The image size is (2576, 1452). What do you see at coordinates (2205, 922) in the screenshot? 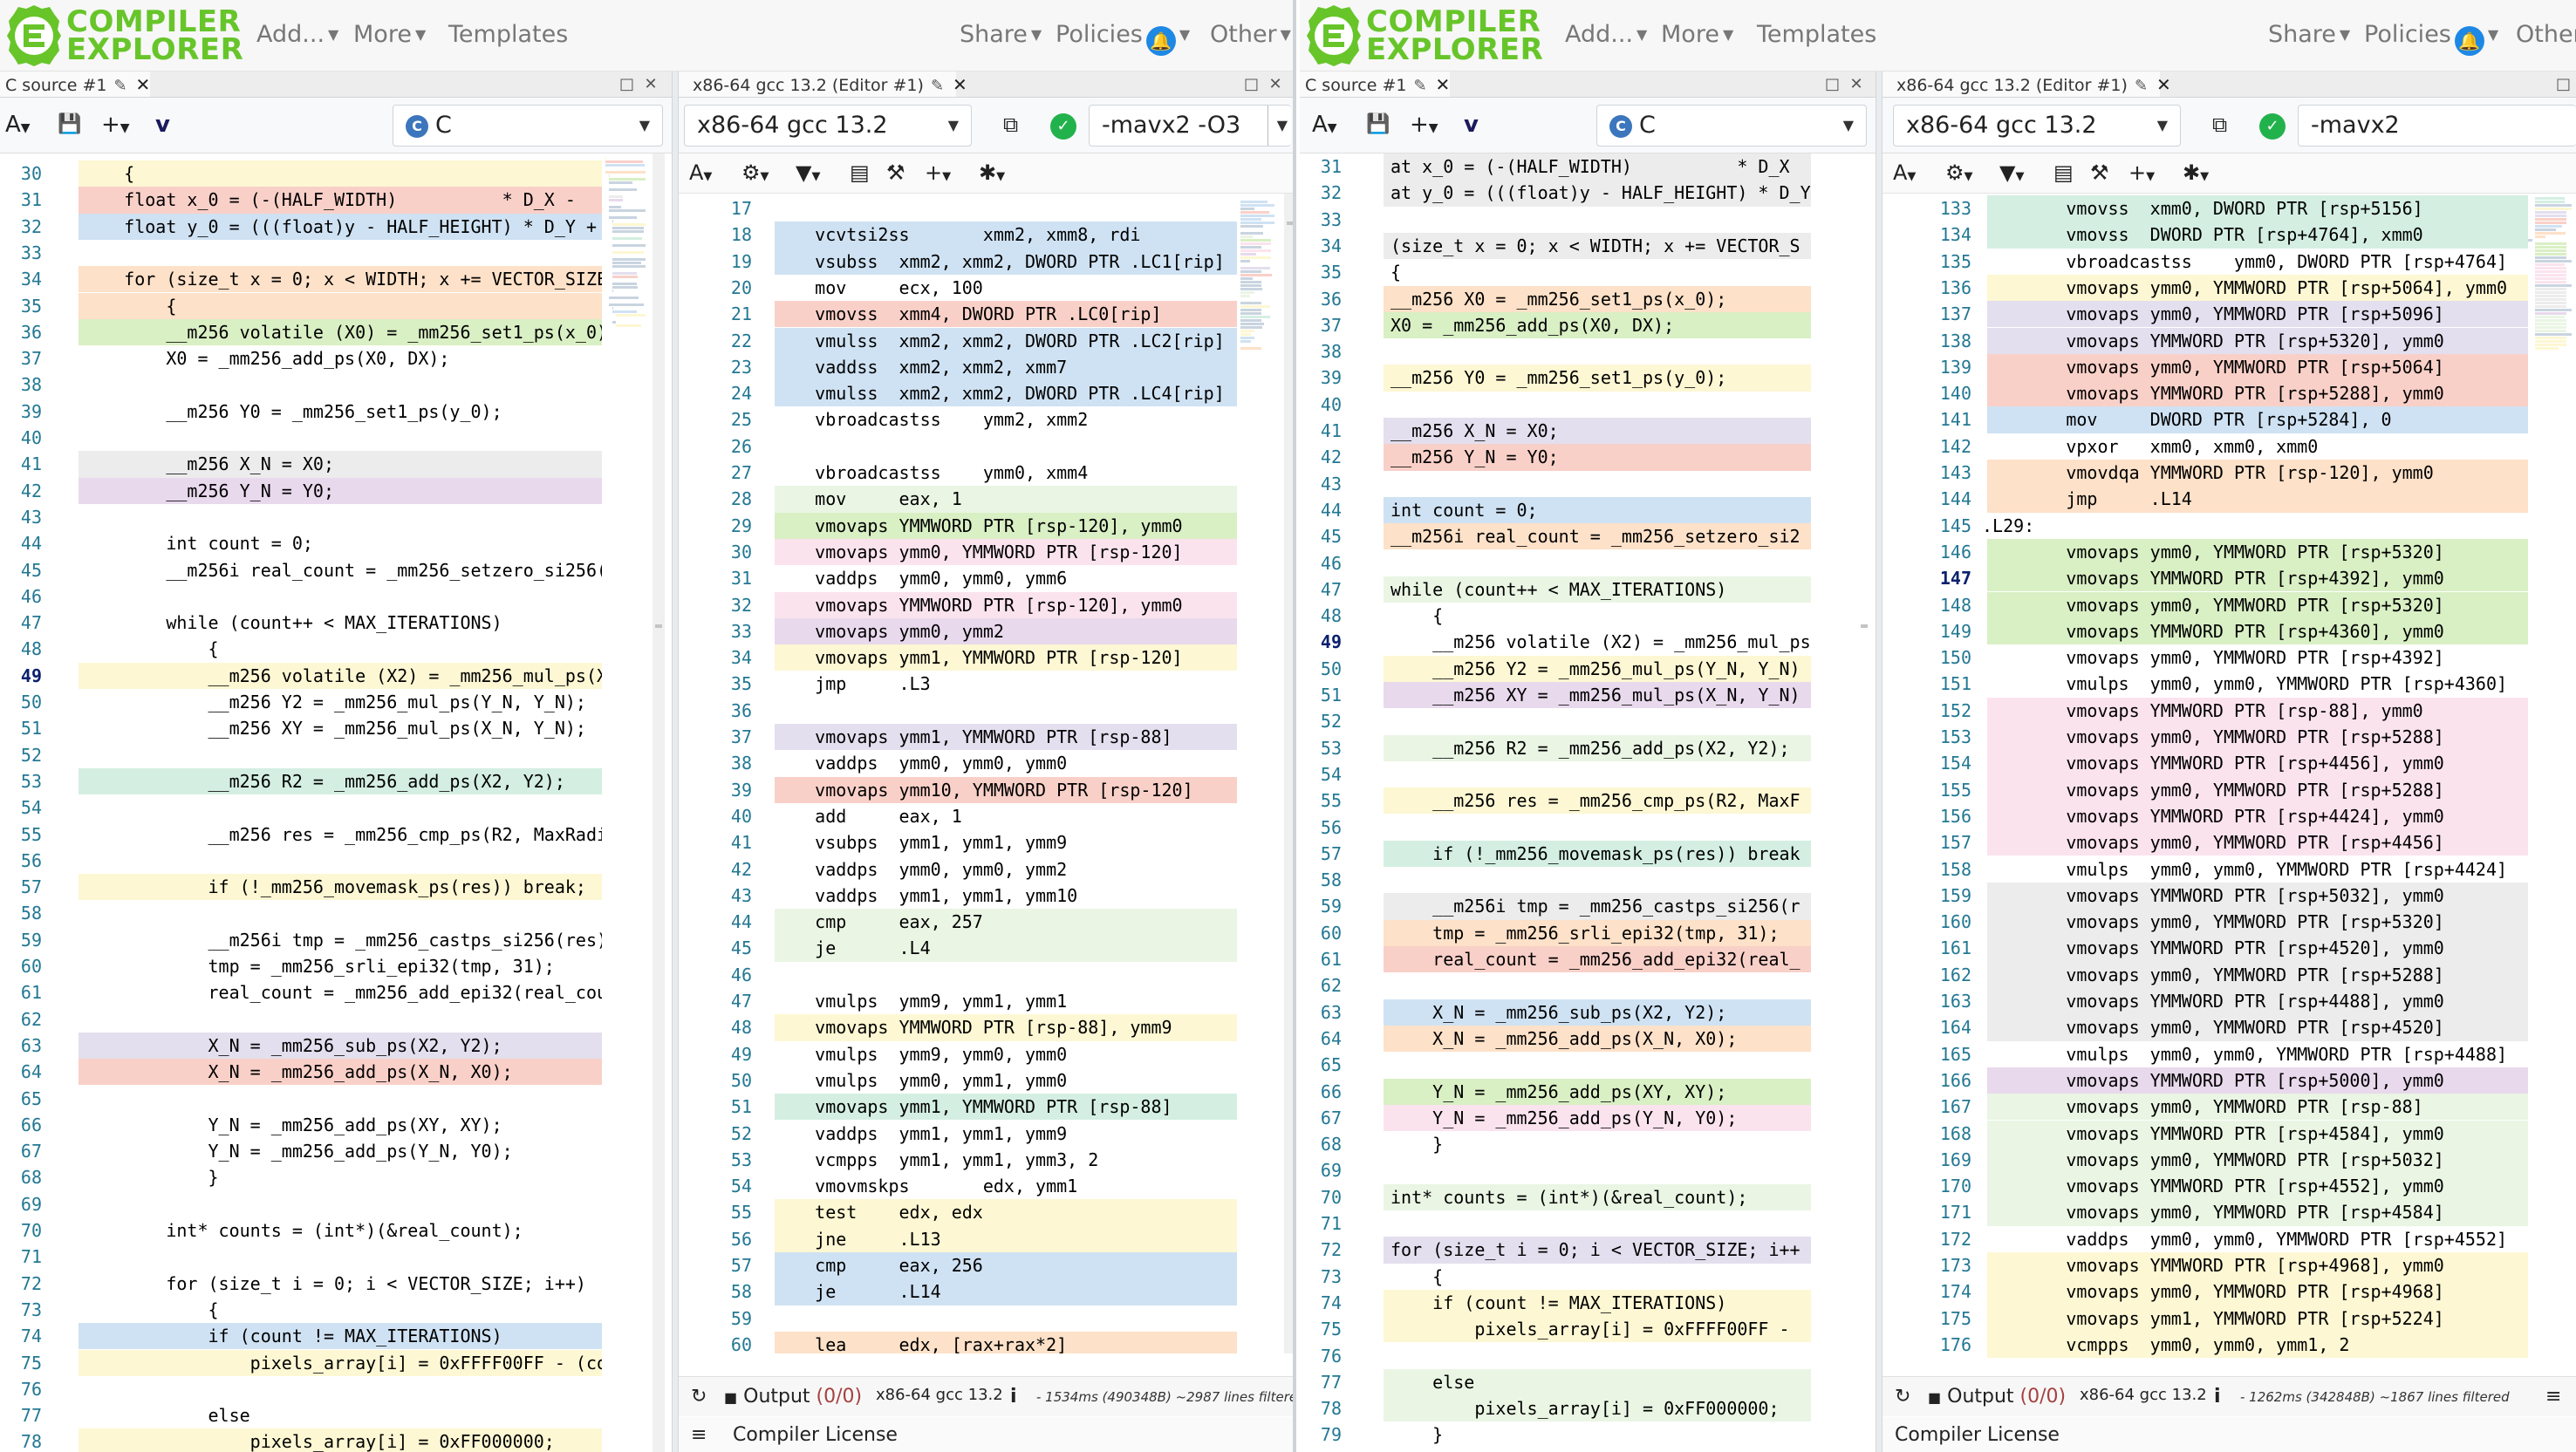
I see `code-line: 160 vmovaps ymm0, YMMWORD PTR [rsp+5320]` at bounding box center [2205, 922].